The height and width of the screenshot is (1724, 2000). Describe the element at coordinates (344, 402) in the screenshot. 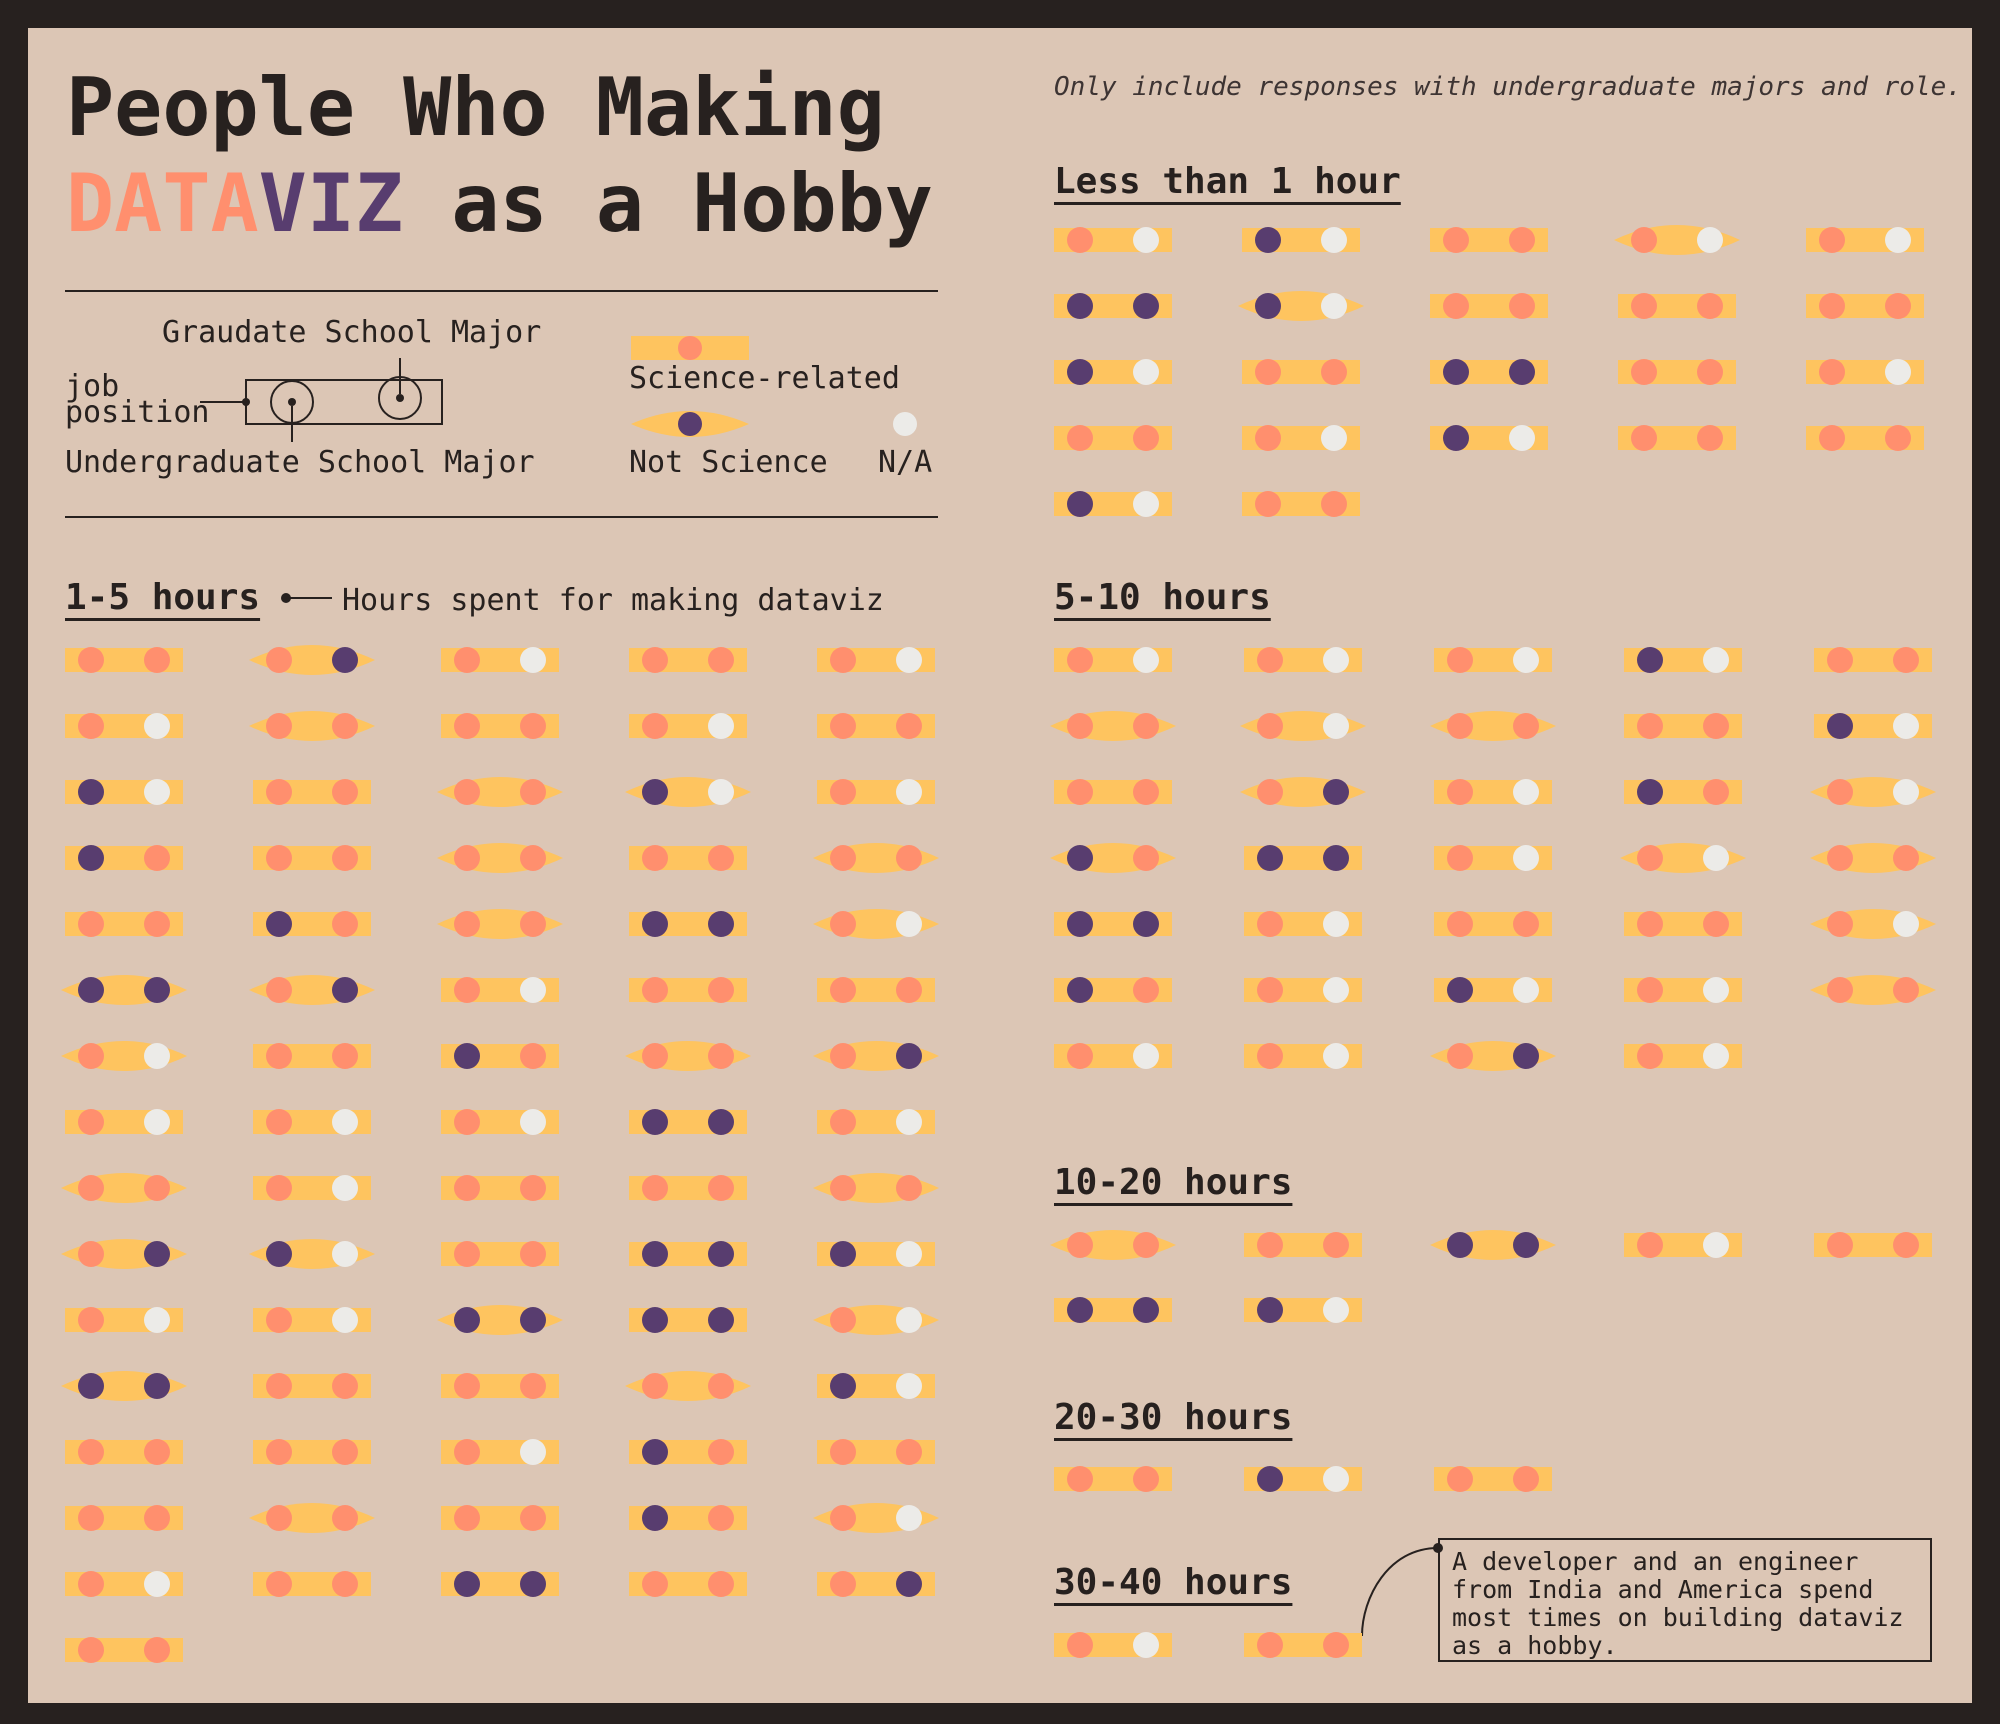

I see `legend-job-box` at that location.